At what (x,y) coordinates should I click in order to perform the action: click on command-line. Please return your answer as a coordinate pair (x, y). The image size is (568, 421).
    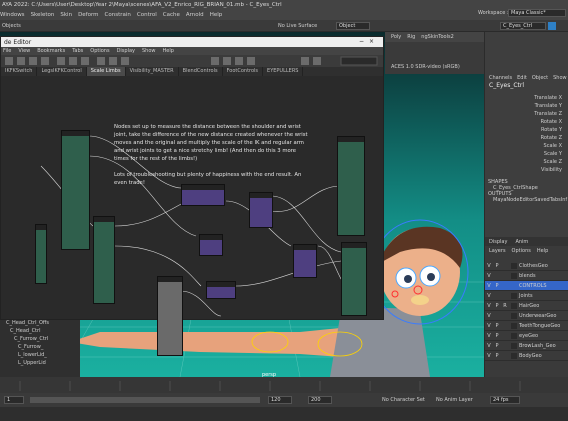
    Looking at the image, I should click on (284, 414).